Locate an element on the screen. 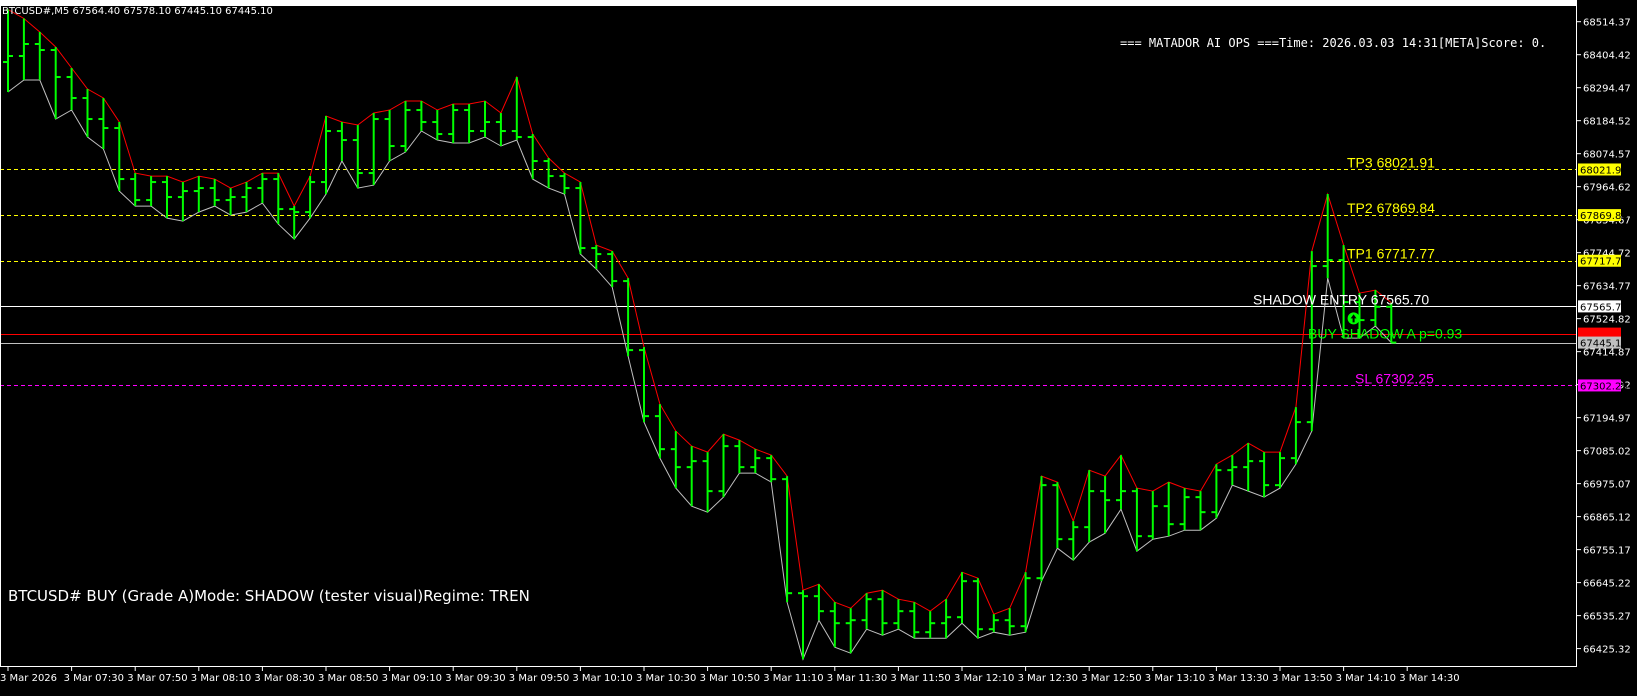 Image resolution: width=1637 pixels, height=696 pixels. x-tick-label: 3 Mar 08:30 is located at coordinates (284, 678).